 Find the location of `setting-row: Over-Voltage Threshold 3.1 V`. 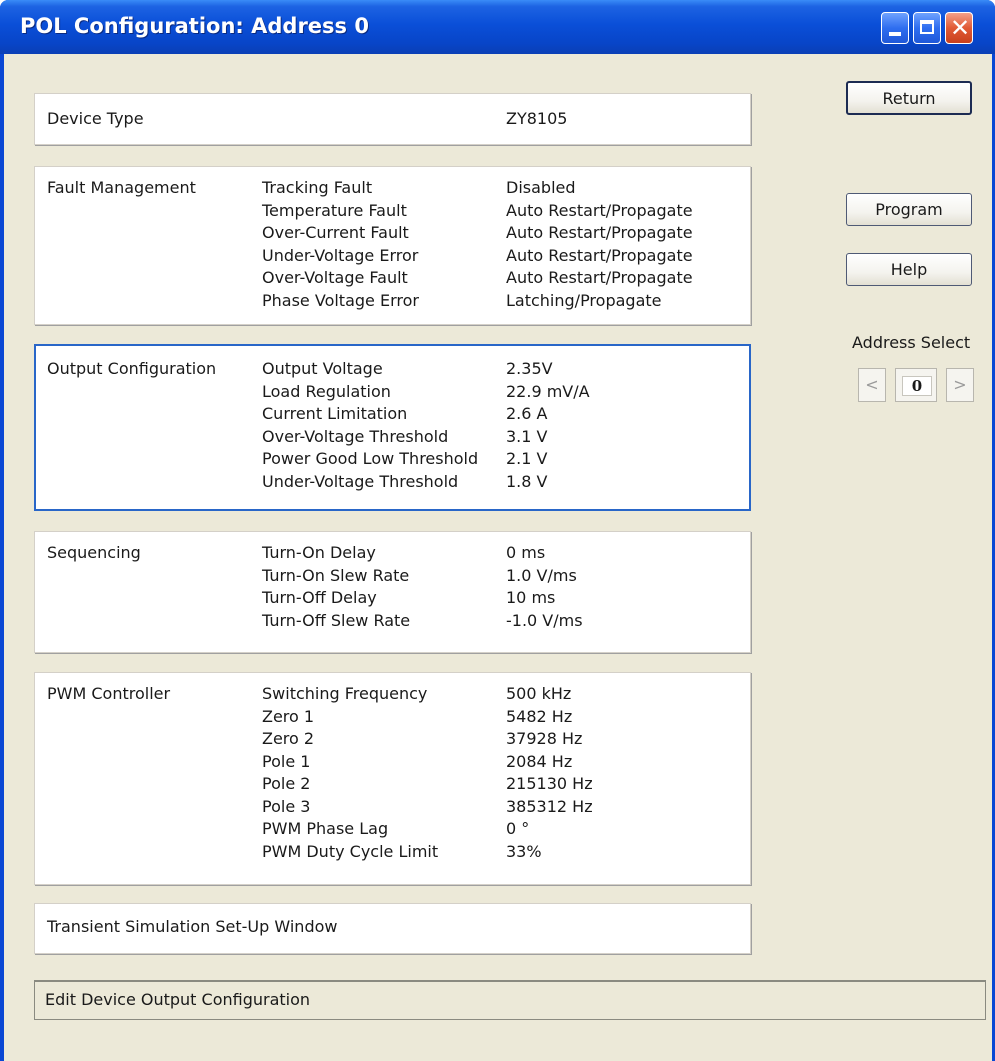

setting-row: Over-Voltage Threshold 3.1 V is located at coordinates (502, 437).